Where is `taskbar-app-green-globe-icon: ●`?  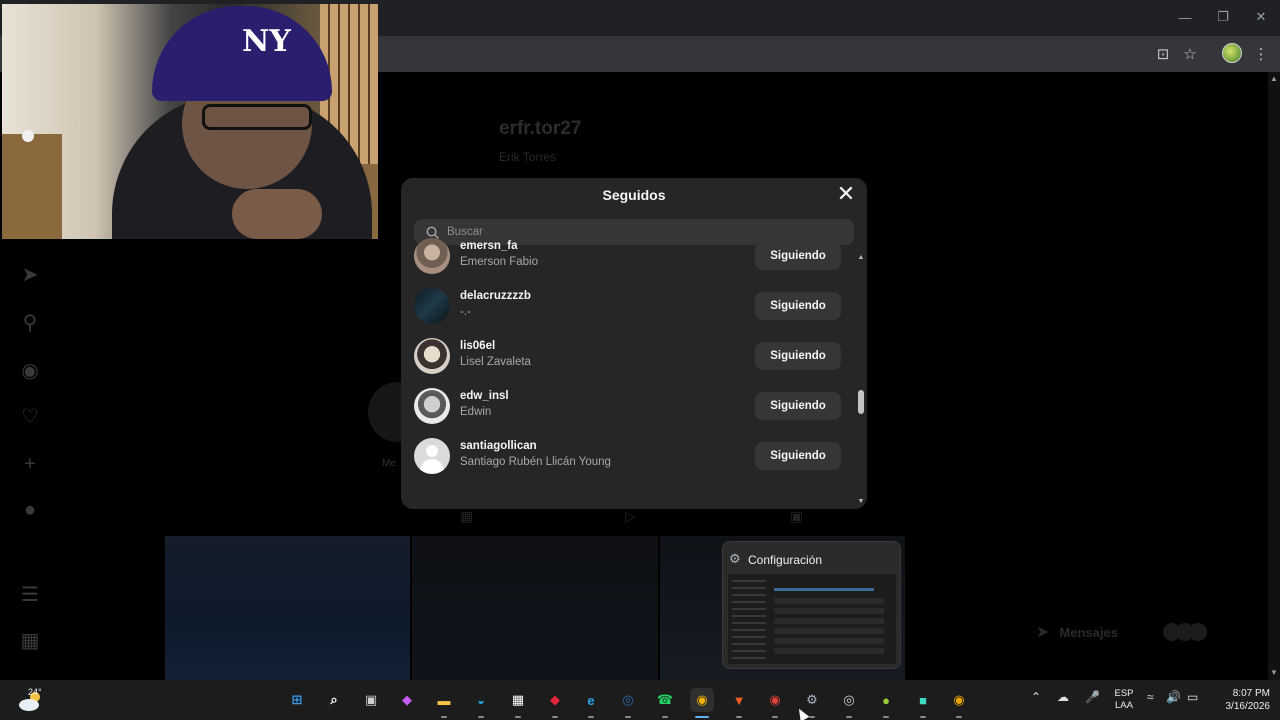
taskbar-app-green-globe-icon: ● is located at coordinates (886, 700).